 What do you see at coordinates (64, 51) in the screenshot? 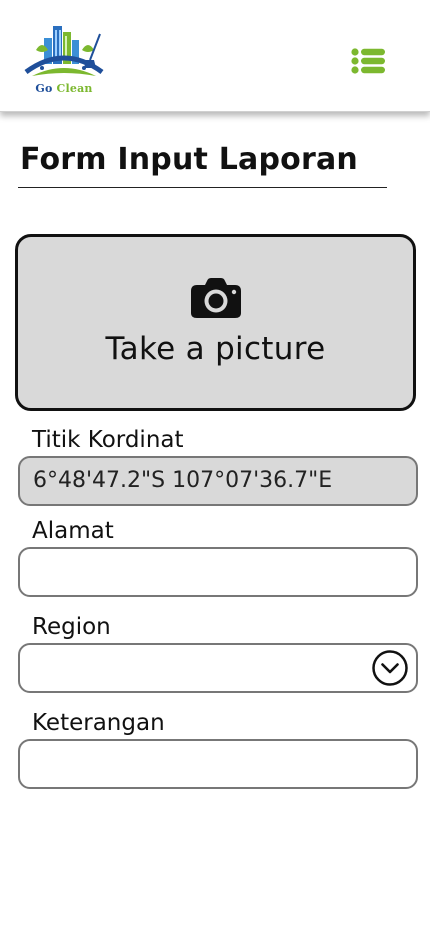
I see `logo-graphic` at bounding box center [64, 51].